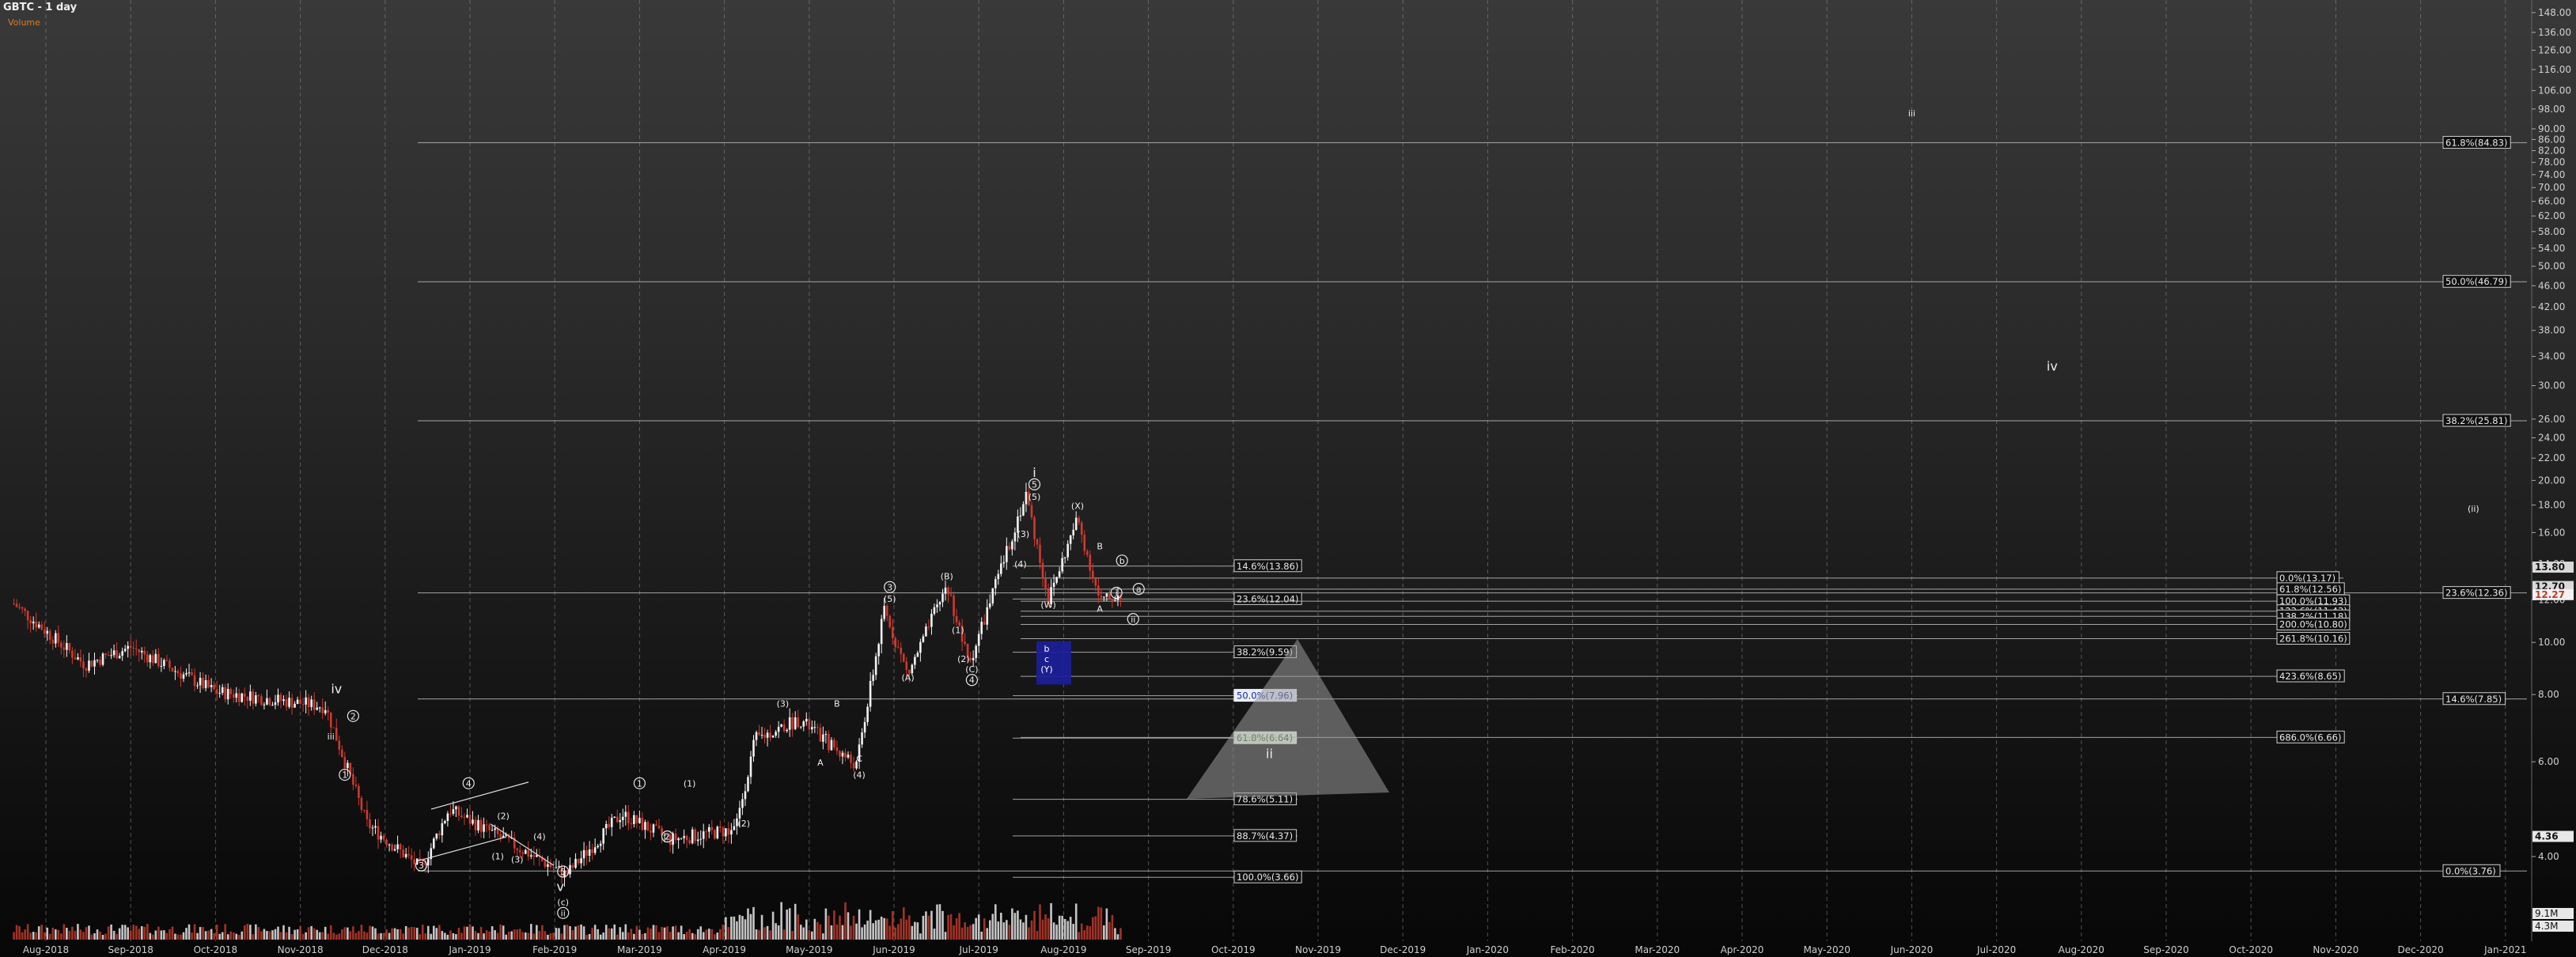 The height and width of the screenshot is (957, 2576). What do you see at coordinates (837, 703) in the screenshot?
I see `wave-label: B` at bounding box center [837, 703].